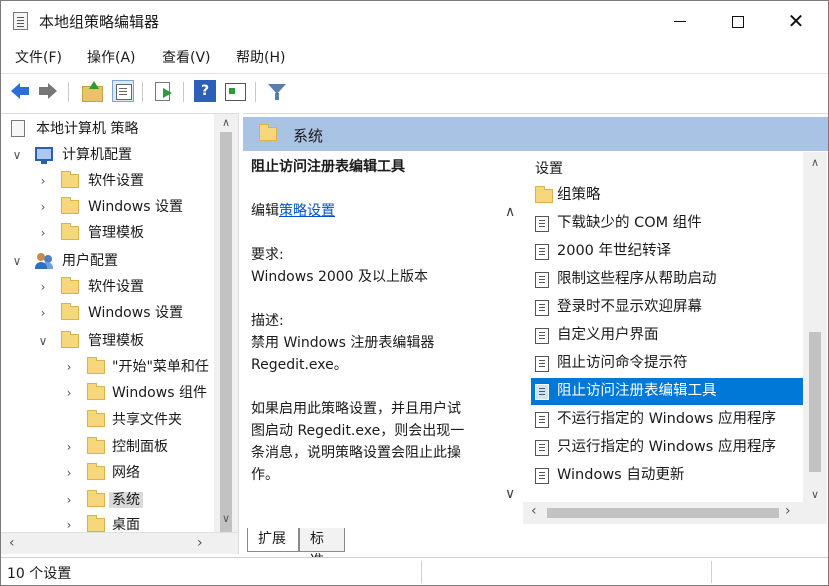 The height and width of the screenshot is (586, 829). What do you see at coordinates (78, 287) in the screenshot?
I see `tree-item-uc-software: › 软件设置` at bounding box center [78, 287].